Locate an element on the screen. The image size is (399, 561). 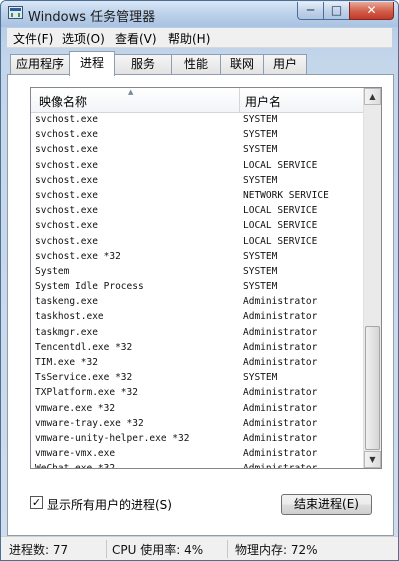
scrollbar-thumb is located at coordinates (372, 388).